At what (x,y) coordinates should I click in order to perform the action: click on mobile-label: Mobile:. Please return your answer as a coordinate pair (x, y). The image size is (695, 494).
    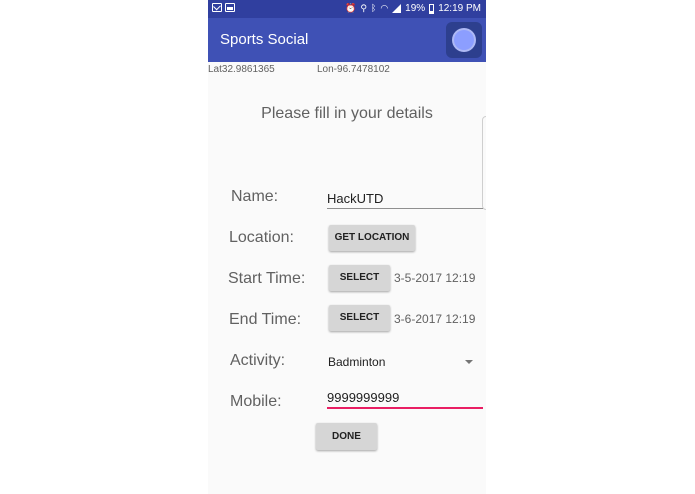
    Looking at the image, I should click on (256, 401).